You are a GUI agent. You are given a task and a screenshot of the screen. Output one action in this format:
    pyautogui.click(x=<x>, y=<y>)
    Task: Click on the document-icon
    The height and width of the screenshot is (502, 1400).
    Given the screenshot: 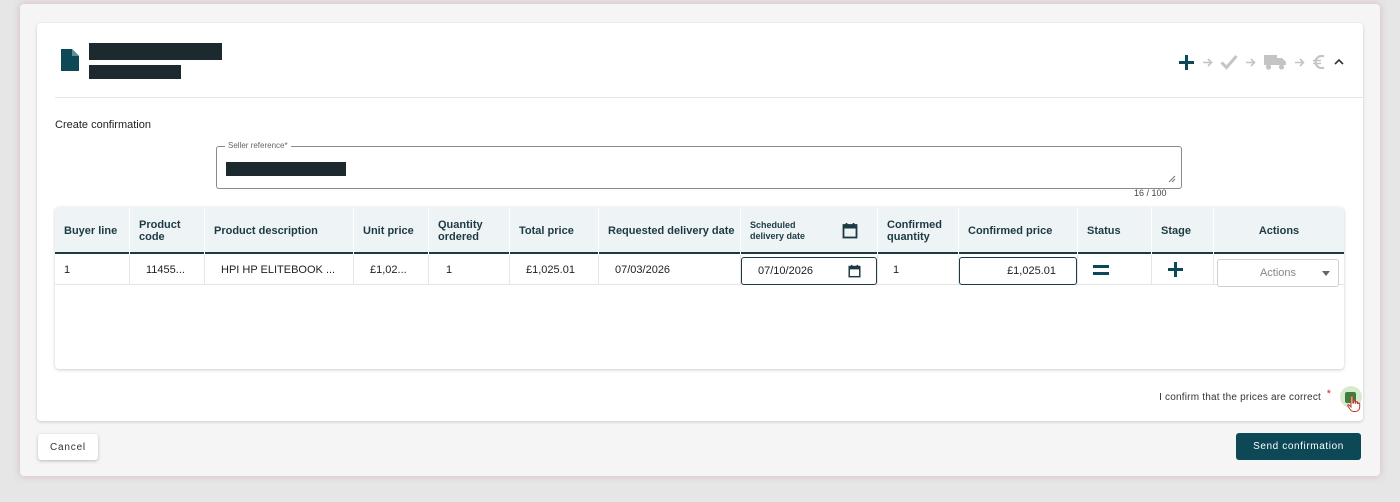 What is the action you would take?
    pyautogui.click(x=70, y=60)
    